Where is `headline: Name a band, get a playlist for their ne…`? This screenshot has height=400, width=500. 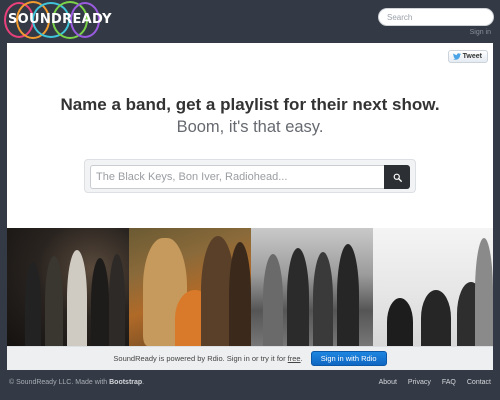
headline: Name a band, get a playlist for their ne… is located at coordinates (250, 104).